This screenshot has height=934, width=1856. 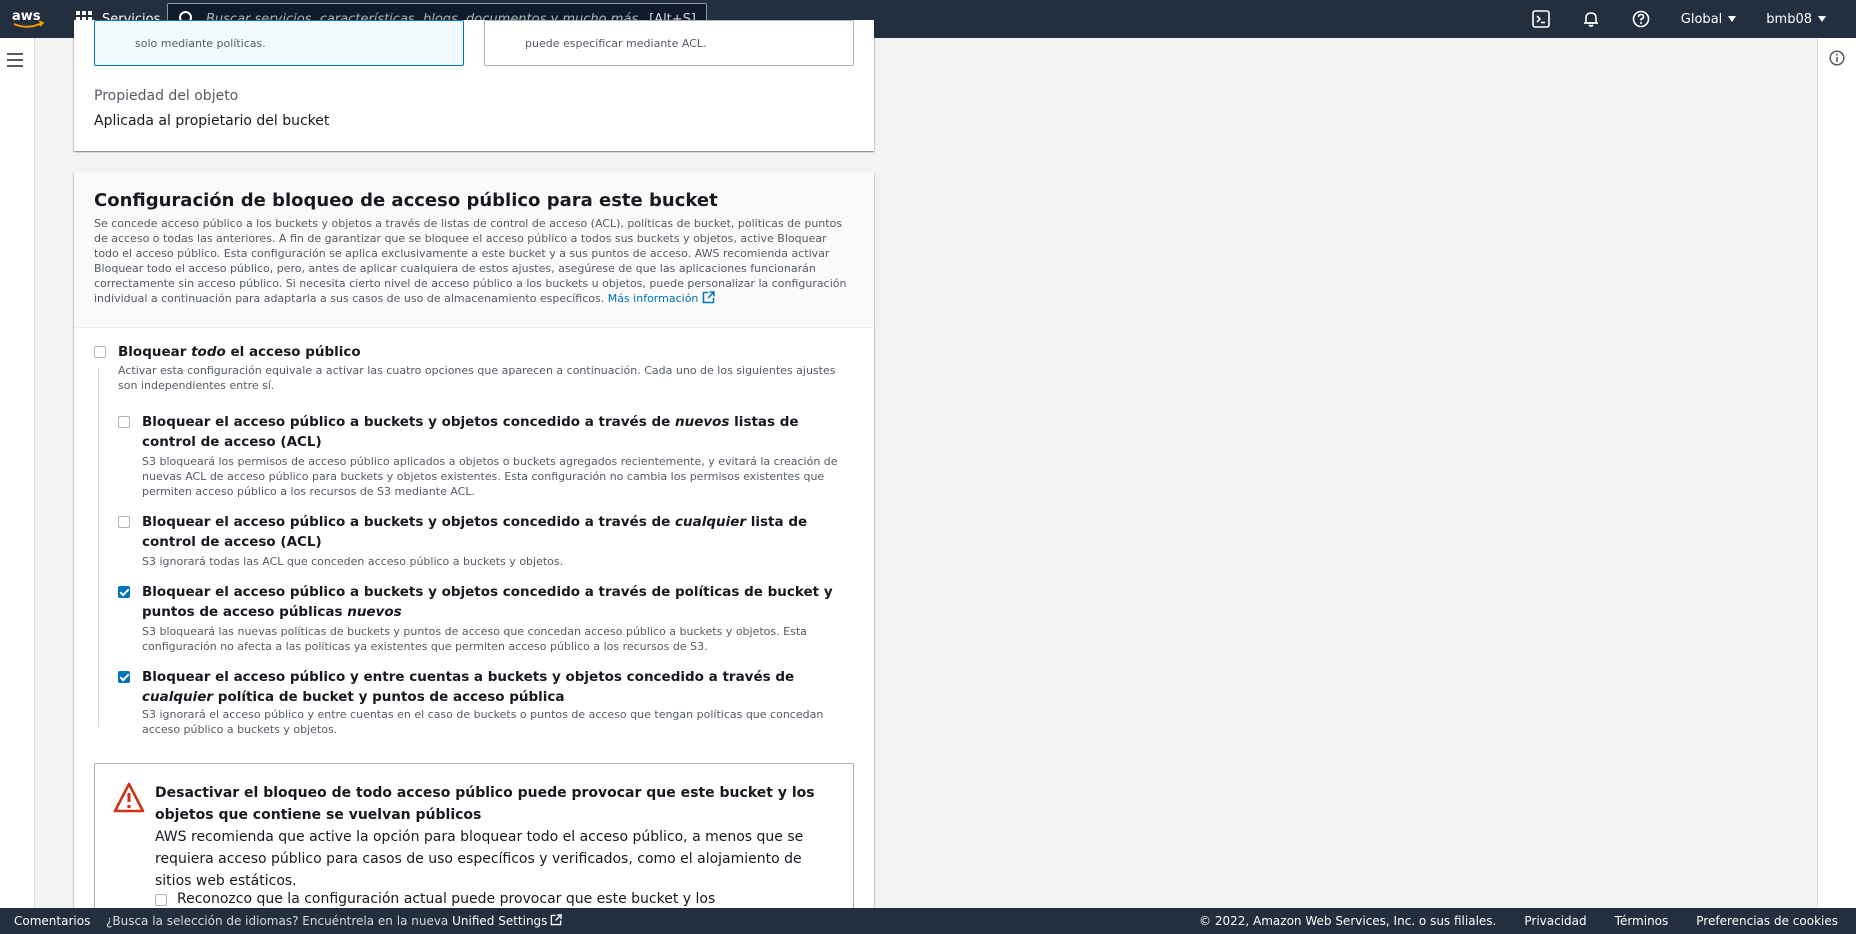 I want to click on more-info-link: Más información, so click(x=661, y=298).